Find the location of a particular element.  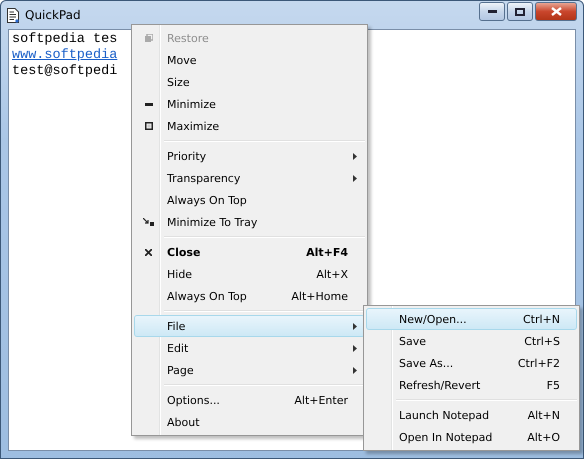

tray-arrow-icon is located at coordinates (148, 222).